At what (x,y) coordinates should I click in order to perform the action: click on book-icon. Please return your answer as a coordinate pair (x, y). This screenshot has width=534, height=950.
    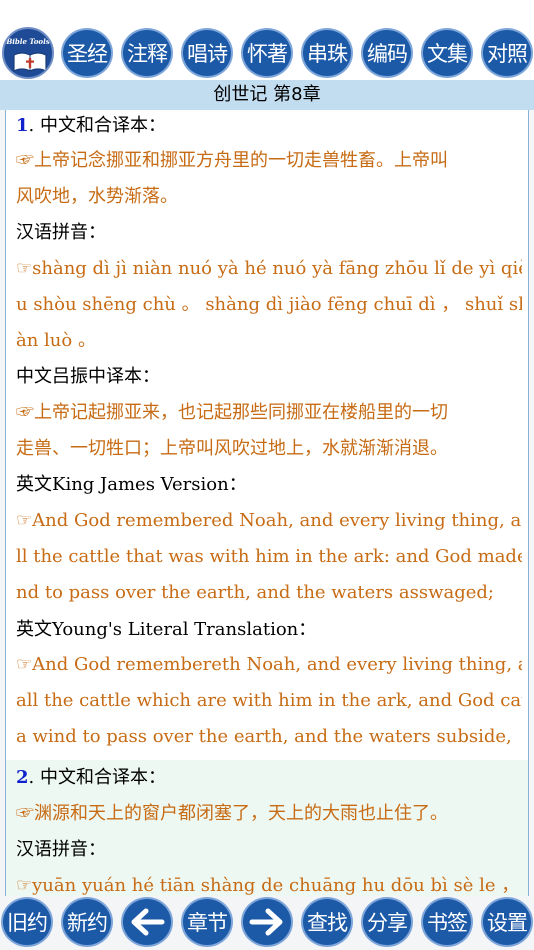
    Looking at the image, I should click on (30, 62).